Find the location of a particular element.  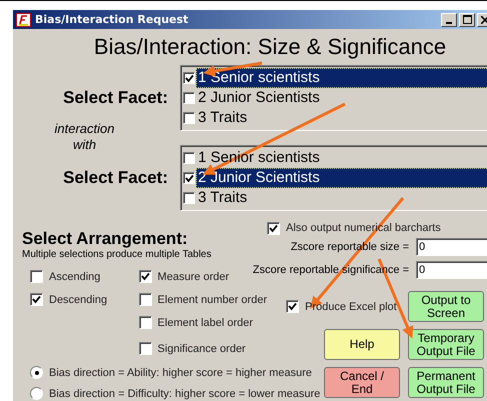

action-button: Permanent Output File is located at coordinates (446, 382).